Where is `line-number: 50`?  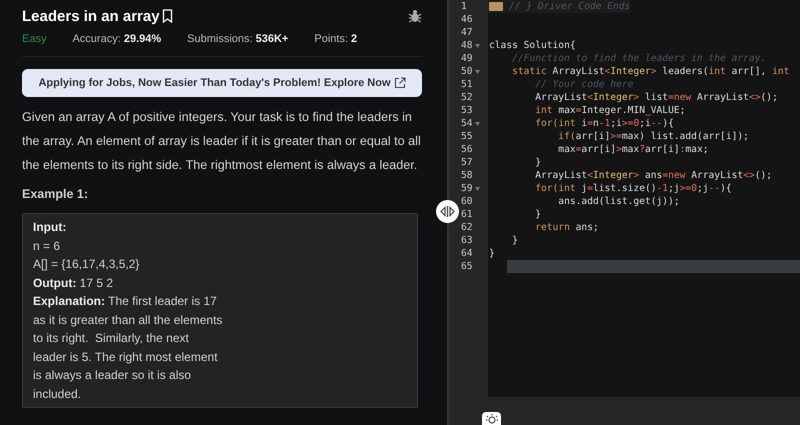
line-number: 50 is located at coordinates (467, 71).